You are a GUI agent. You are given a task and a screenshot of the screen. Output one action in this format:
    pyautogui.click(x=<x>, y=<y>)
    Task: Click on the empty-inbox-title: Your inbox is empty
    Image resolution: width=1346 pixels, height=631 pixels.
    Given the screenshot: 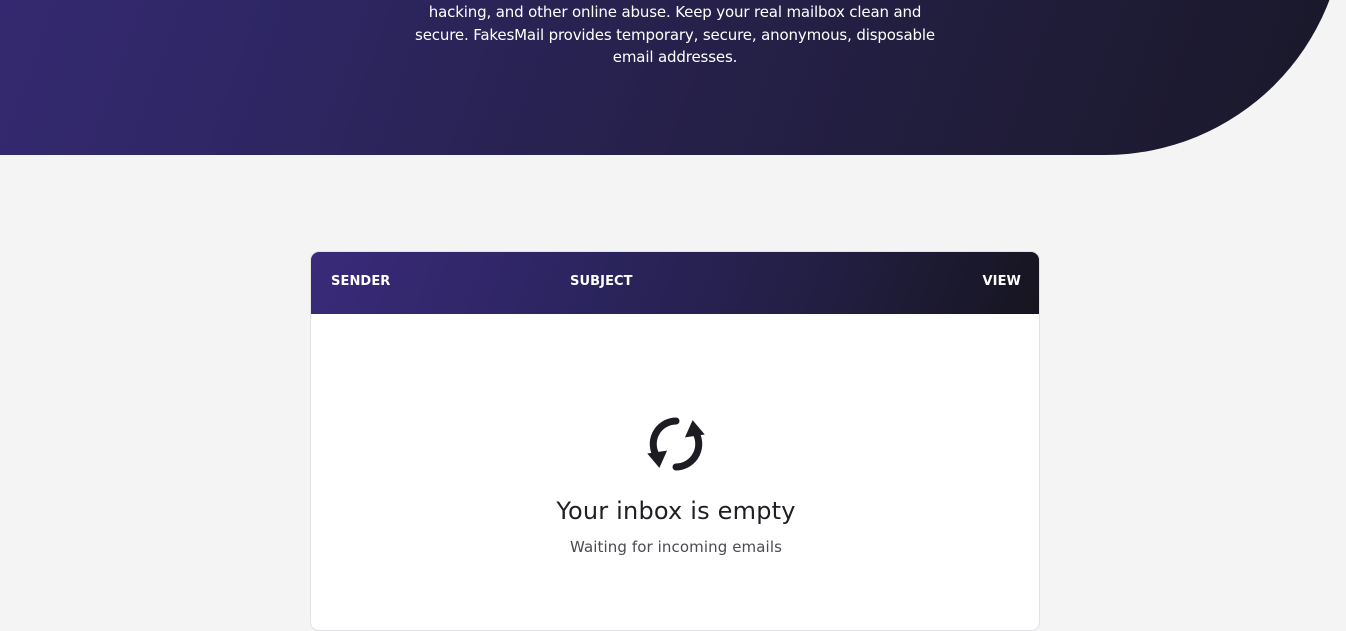 What is the action you would take?
    pyautogui.click(x=676, y=511)
    